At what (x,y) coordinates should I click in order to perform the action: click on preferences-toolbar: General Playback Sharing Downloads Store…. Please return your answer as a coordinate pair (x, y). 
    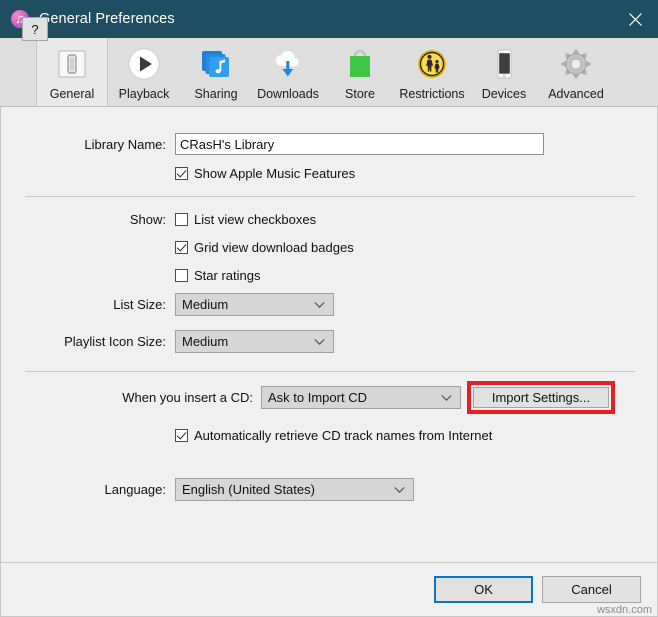
    Looking at the image, I should click on (329, 72).